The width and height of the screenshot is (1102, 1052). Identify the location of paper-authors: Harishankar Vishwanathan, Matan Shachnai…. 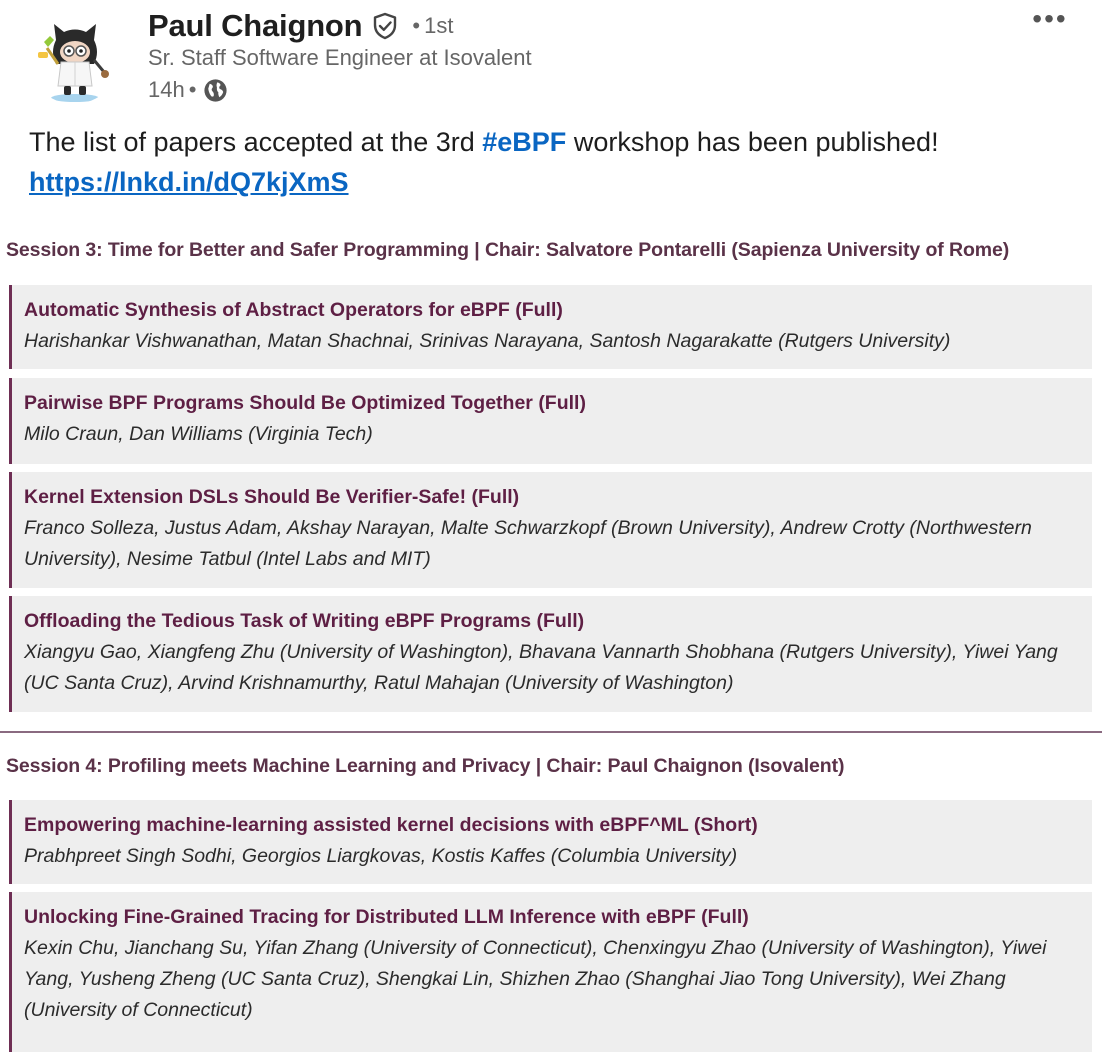
(487, 341).